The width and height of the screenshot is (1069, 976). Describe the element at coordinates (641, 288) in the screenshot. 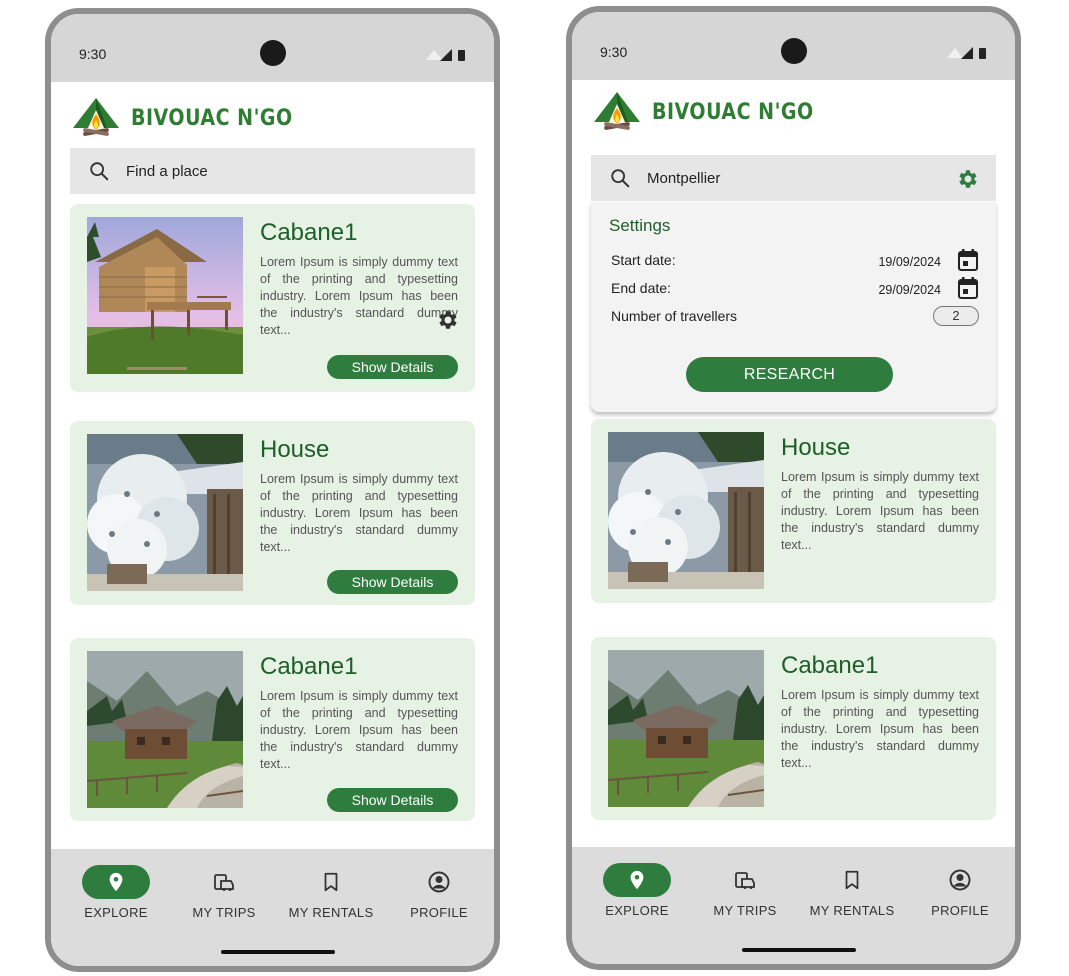

I see `end-date-label: End date:` at that location.